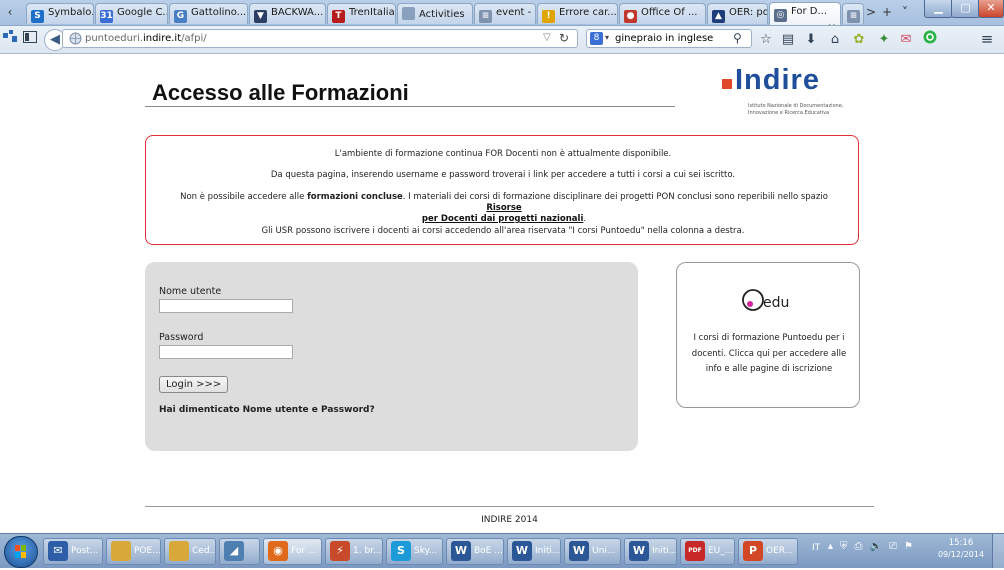 The height and width of the screenshot is (570, 1004). I want to click on tab-label: Activities, so click(442, 14).